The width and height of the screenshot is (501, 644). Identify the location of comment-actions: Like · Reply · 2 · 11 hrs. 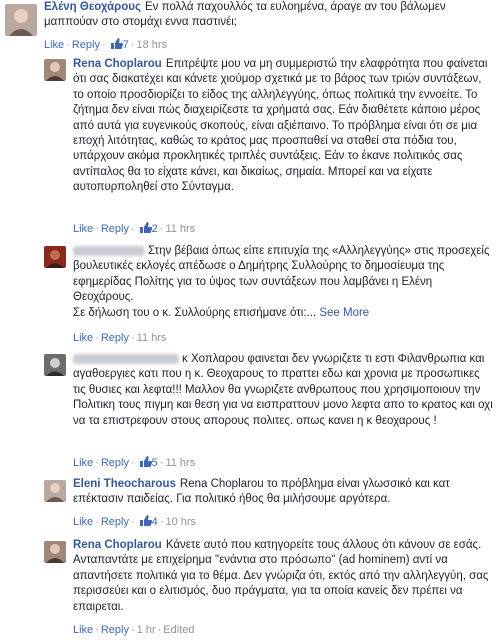
(134, 228).